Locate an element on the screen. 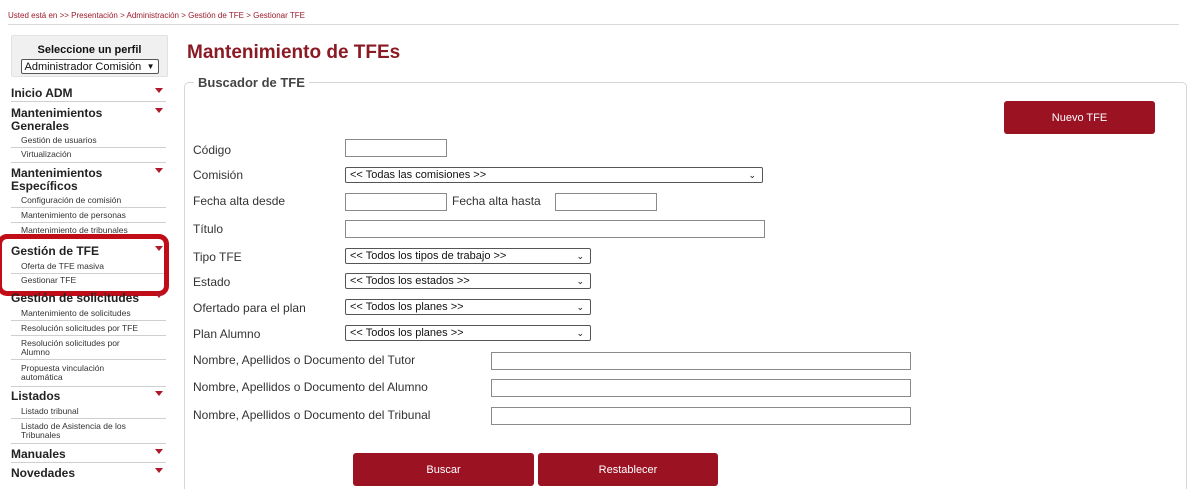 The width and height of the screenshot is (1187, 489). sidebar-item-listado-tribunal: Listado tribunal is located at coordinates (50, 411).